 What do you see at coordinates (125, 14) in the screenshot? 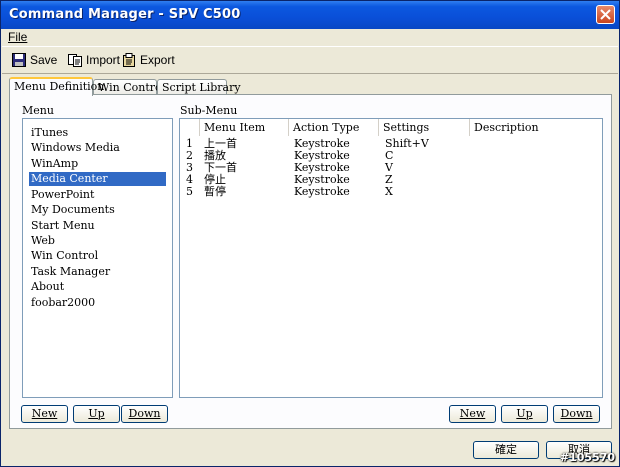
I see `window-title: Command Manager - SPV C500` at bounding box center [125, 14].